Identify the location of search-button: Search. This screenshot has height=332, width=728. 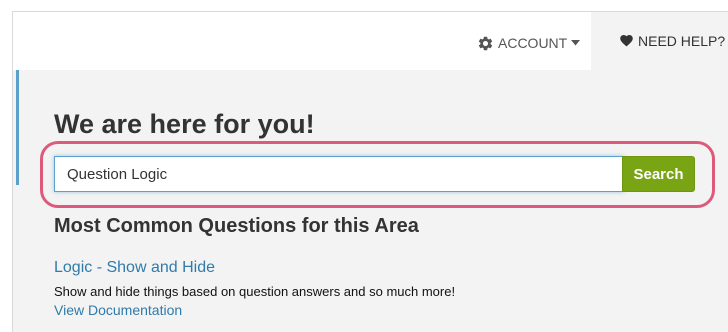
(658, 174).